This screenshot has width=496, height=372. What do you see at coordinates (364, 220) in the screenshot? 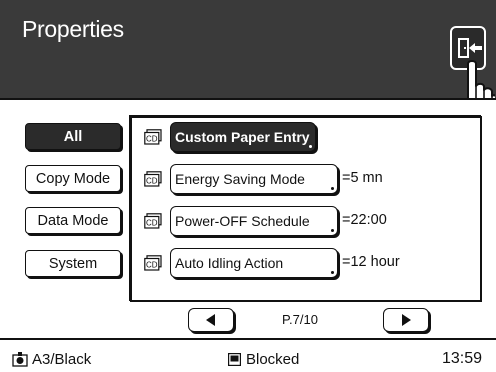
I see `setting-value: =22:00` at bounding box center [364, 220].